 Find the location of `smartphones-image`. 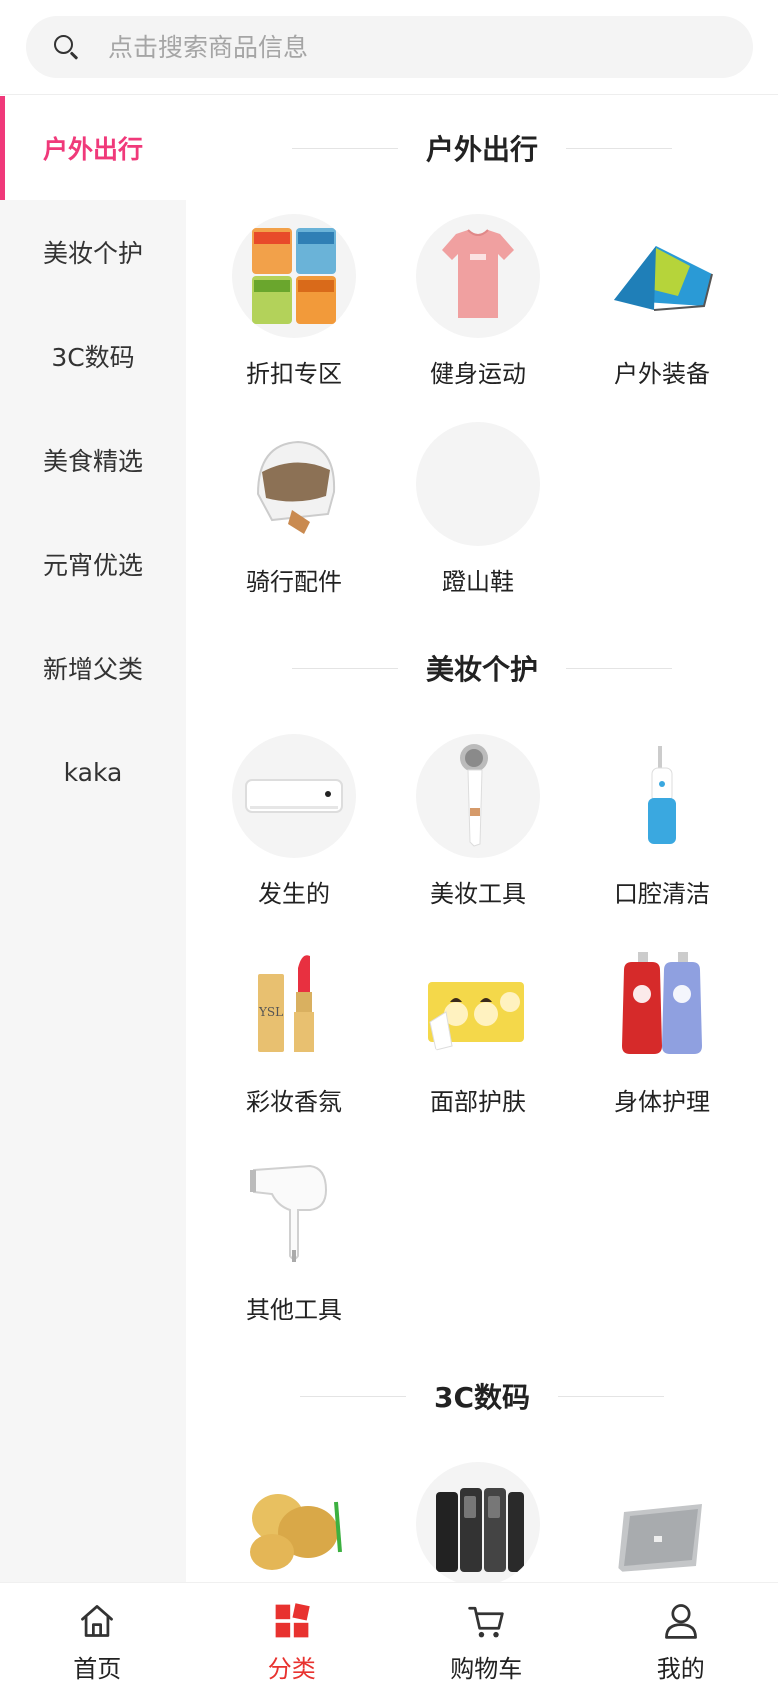

smartphones-image is located at coordinates (478, 1522).